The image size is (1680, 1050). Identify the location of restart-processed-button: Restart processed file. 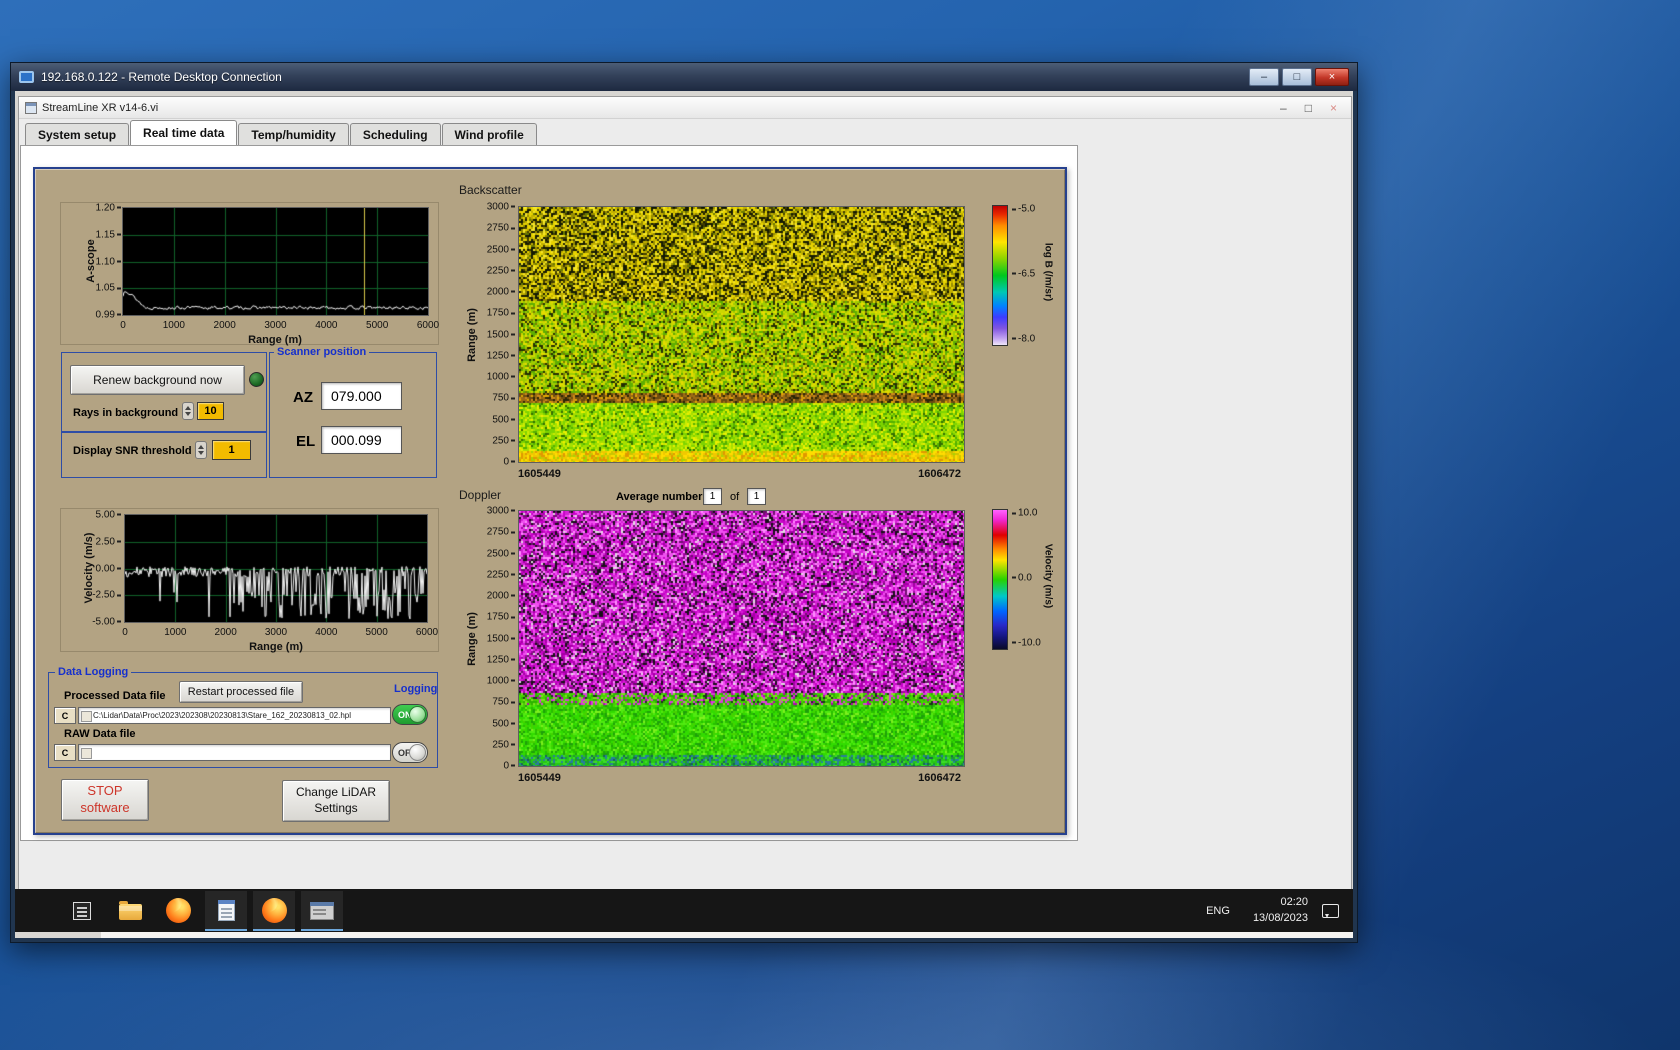
(241, 692).